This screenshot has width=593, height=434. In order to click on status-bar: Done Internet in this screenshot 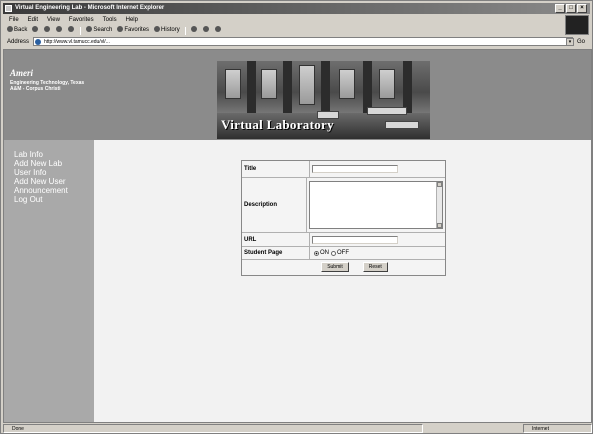, I will do `click(297, 428)`.